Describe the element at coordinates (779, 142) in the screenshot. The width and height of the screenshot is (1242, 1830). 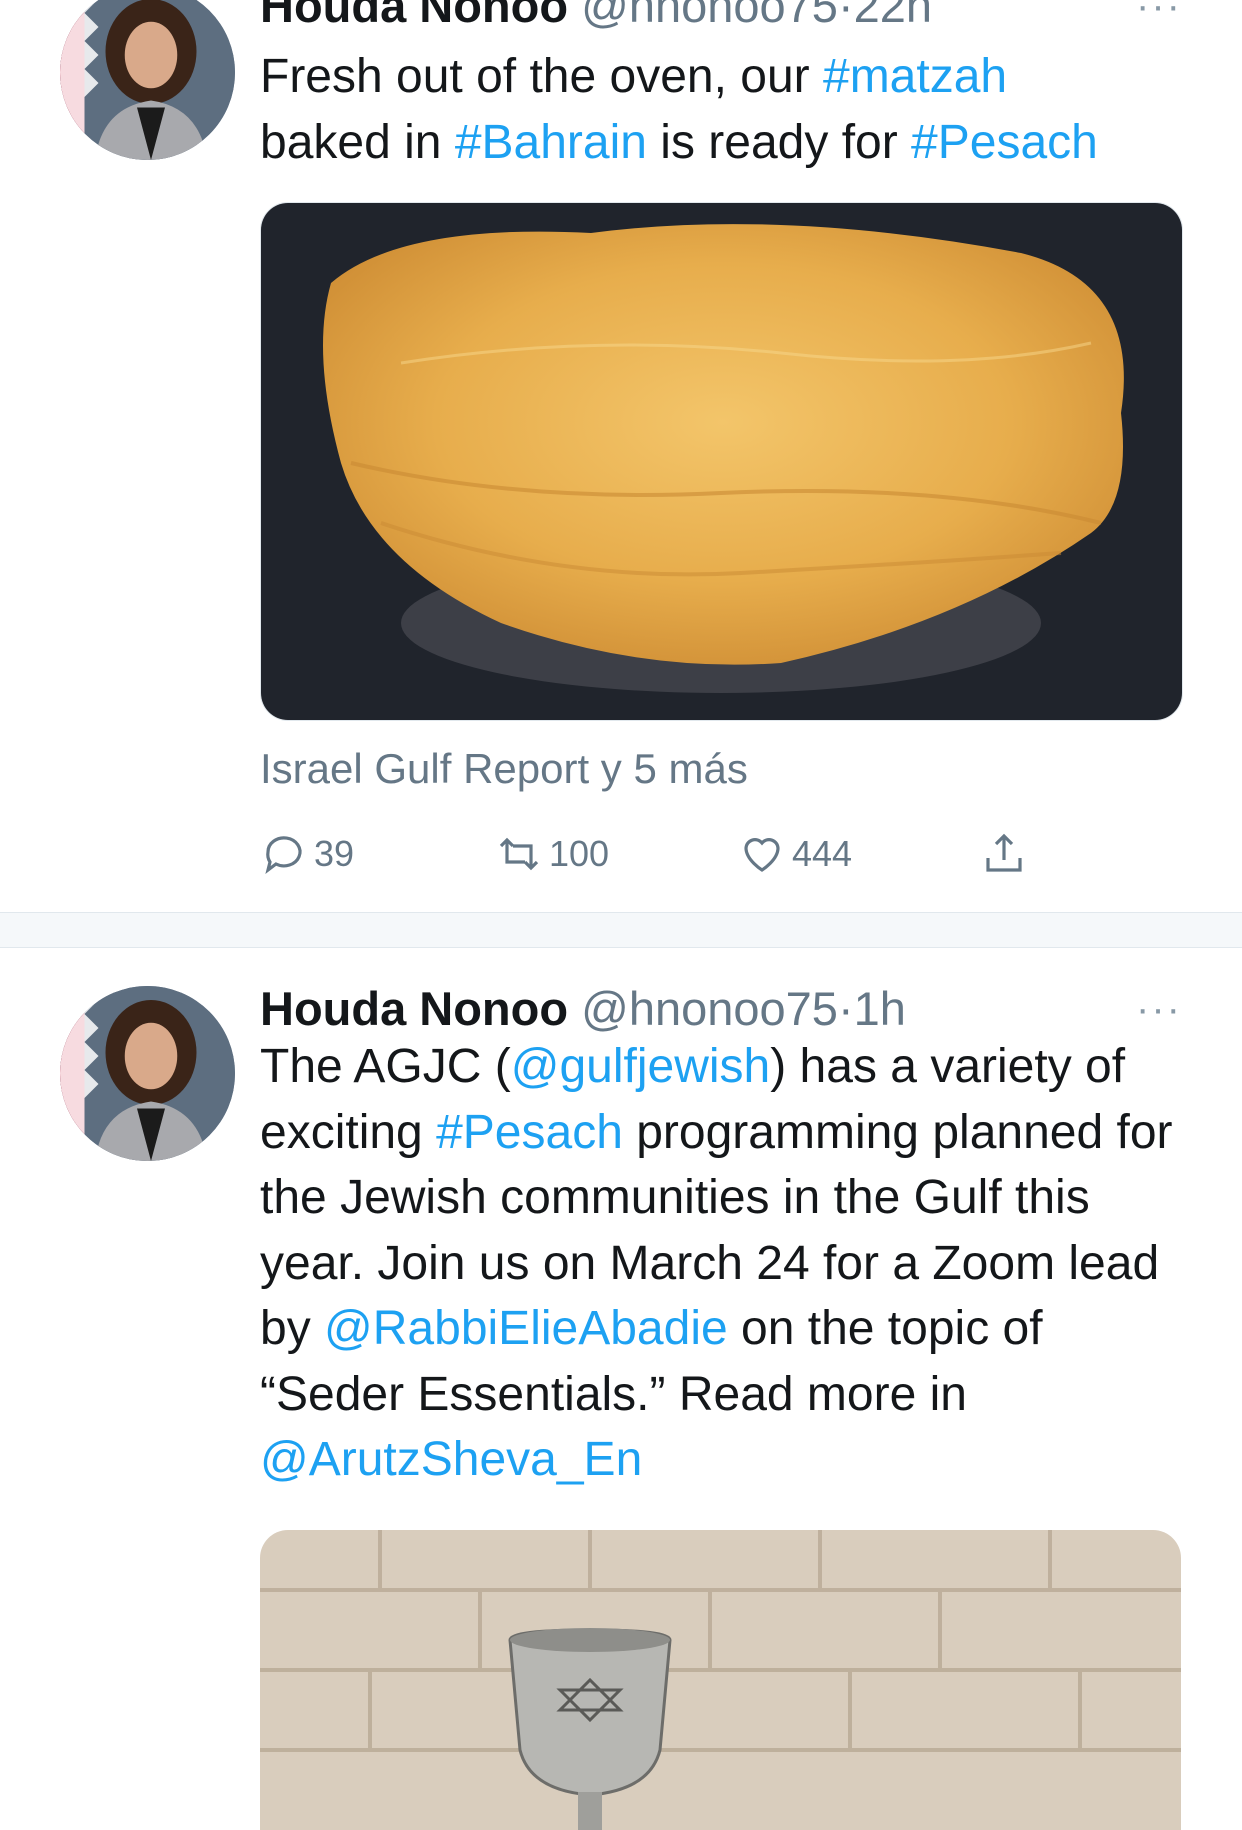
I see `text-segment: is ready for` at that location.